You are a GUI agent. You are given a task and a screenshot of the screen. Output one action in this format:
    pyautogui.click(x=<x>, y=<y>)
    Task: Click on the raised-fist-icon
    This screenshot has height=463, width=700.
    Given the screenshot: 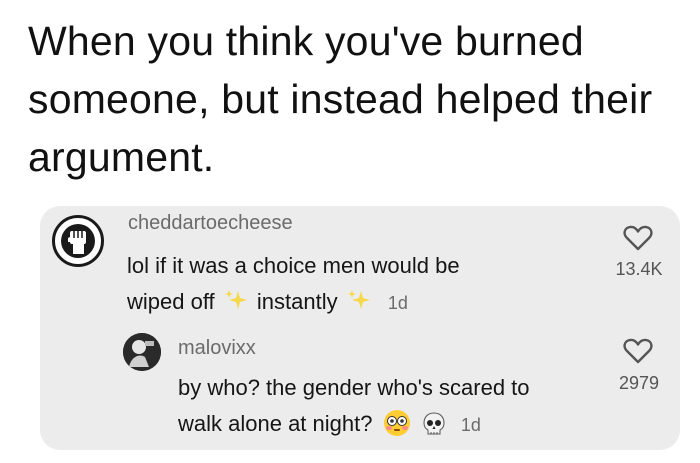 What is the action you would take?
    pyautogui.click(x=78, y=241)
    